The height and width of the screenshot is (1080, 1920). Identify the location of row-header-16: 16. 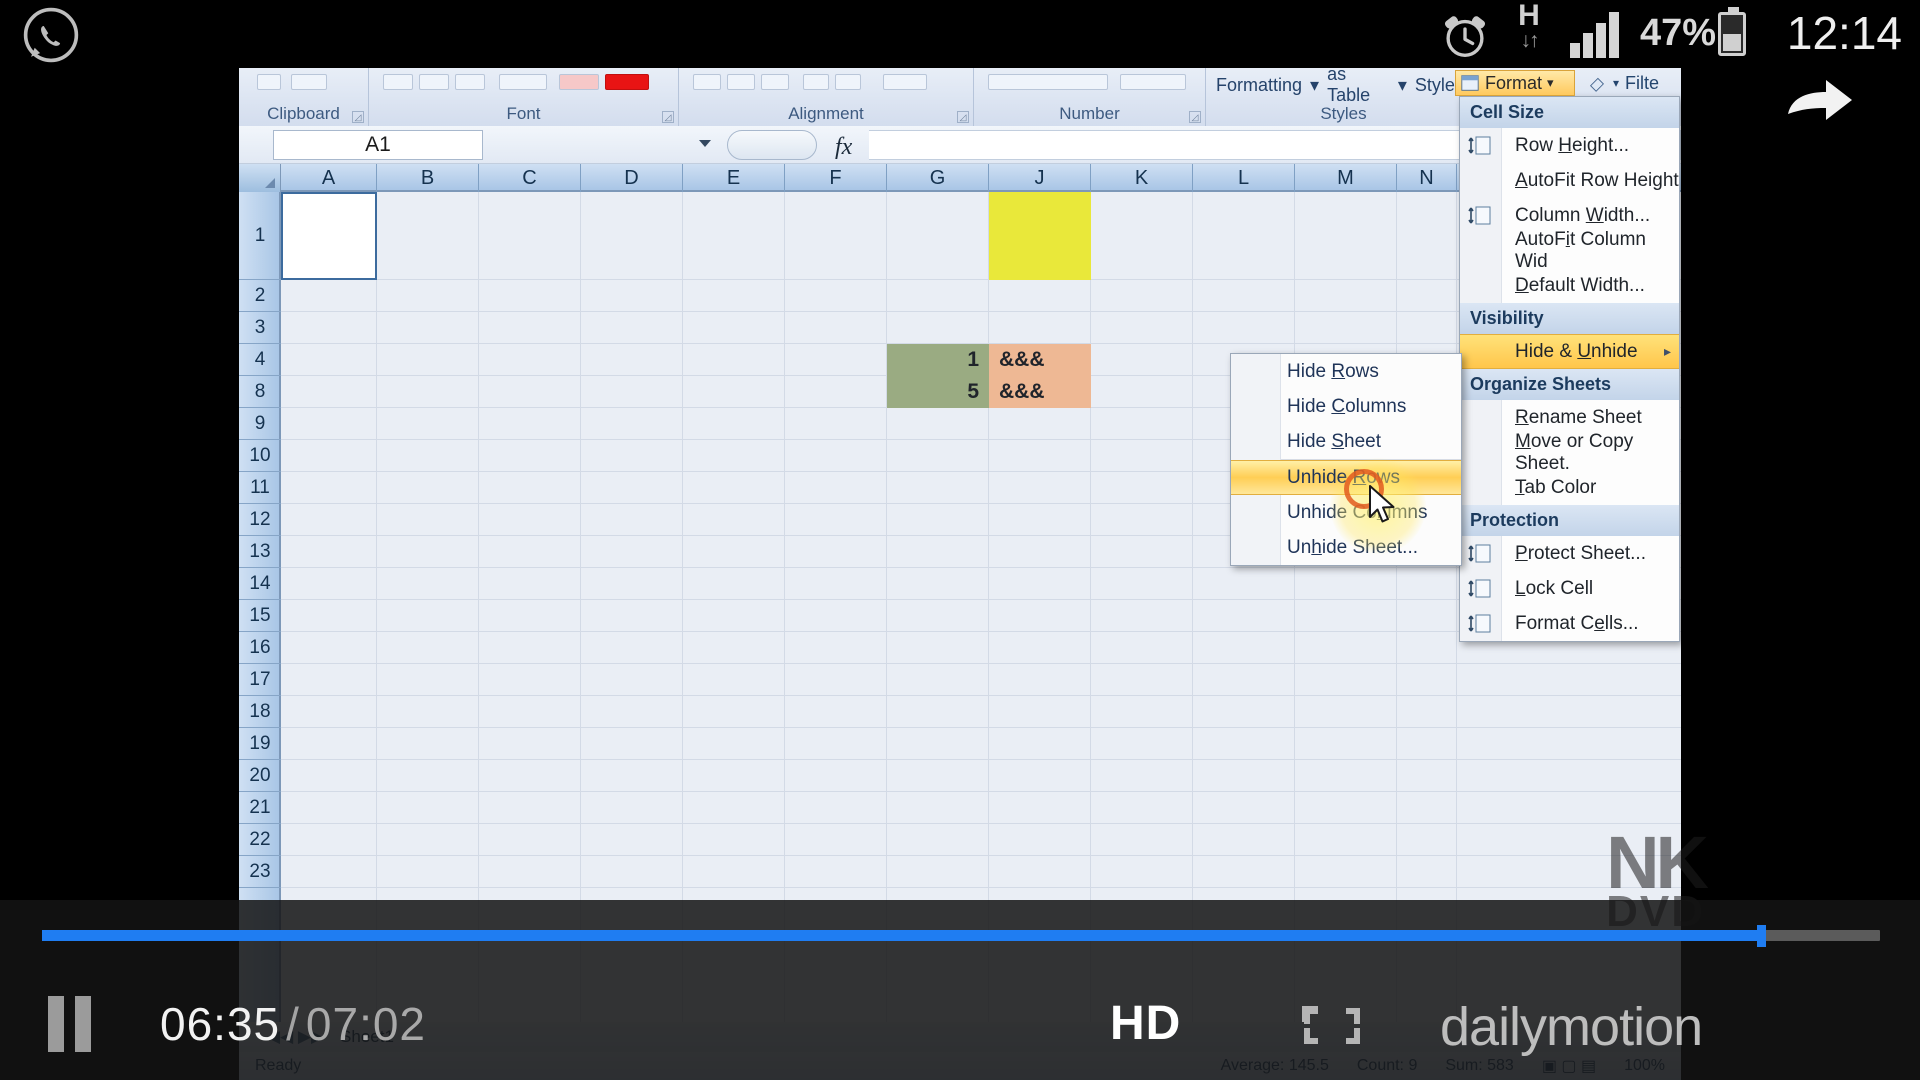
(260, 648).